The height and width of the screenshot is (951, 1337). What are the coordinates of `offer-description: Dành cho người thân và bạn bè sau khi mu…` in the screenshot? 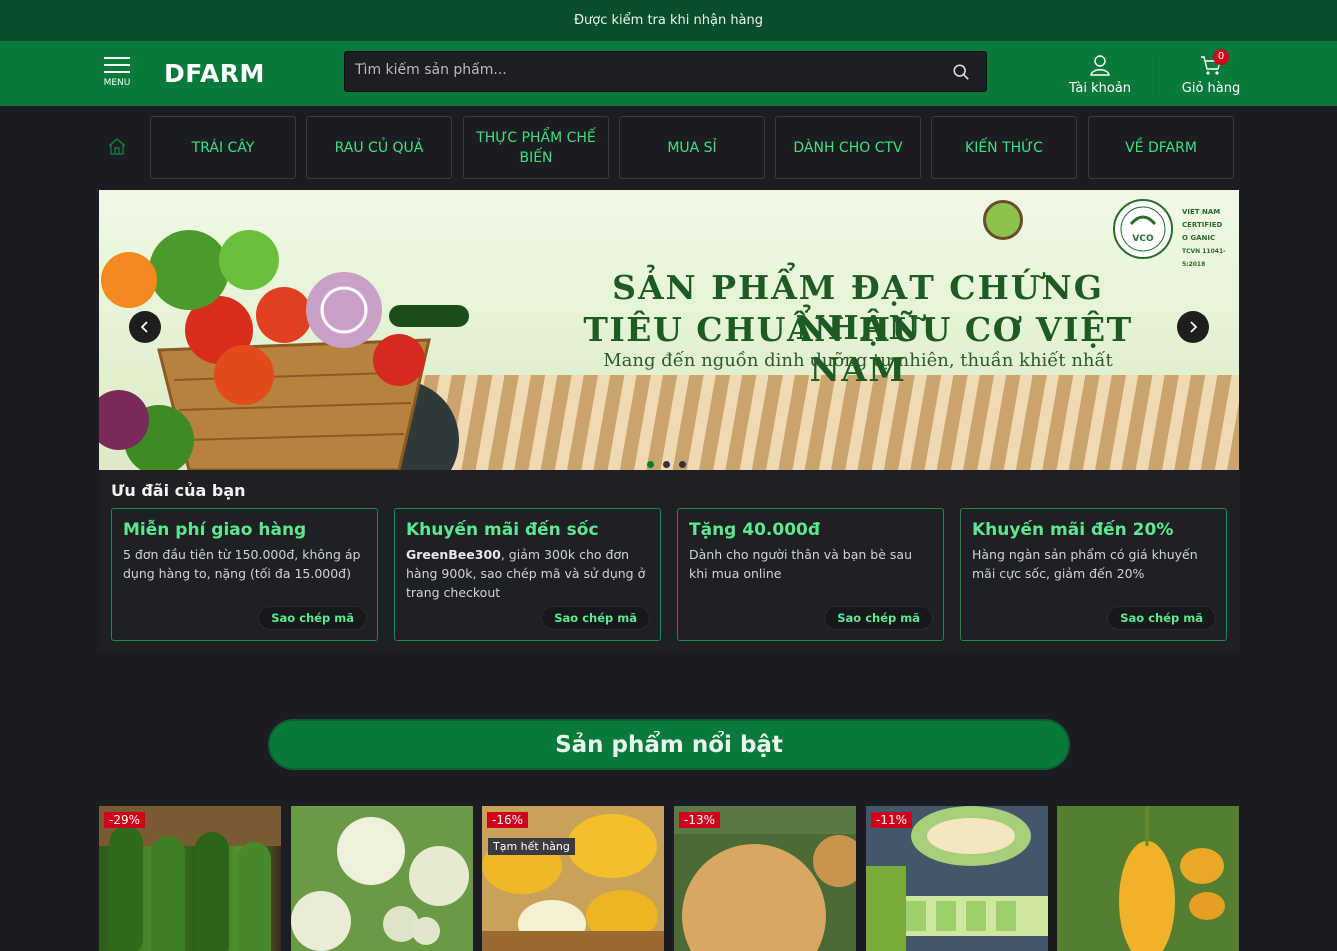 It's located at (800, 564).